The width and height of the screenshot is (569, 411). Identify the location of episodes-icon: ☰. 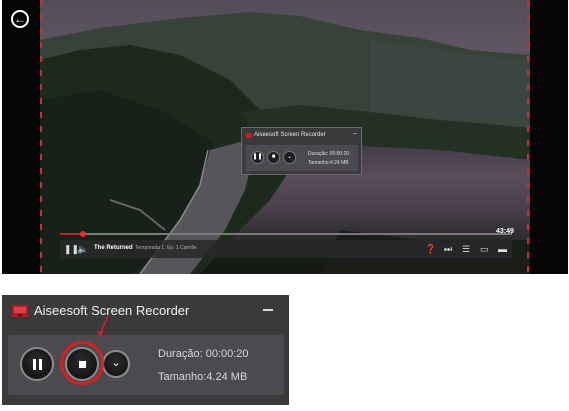
(466, 249).